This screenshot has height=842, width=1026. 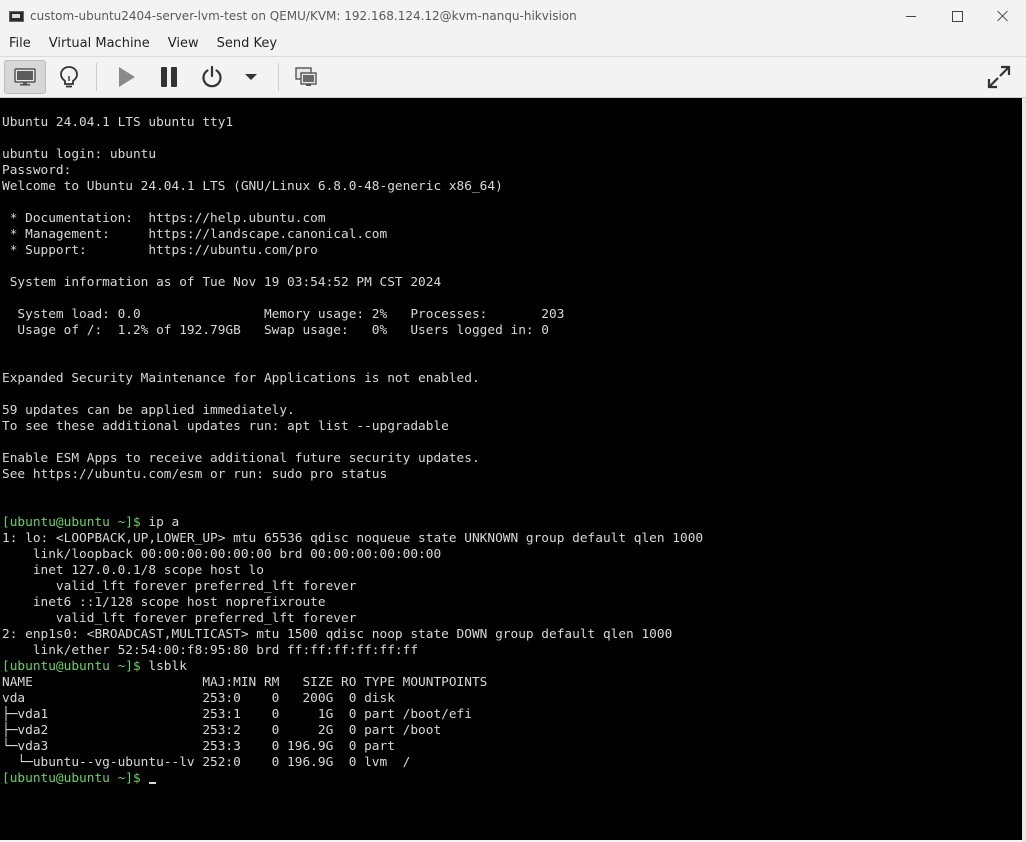 What do you see at coordinates (237, 714) in the screenshot?
I see `console-text: ├─vda1 253:1 0 1G 0 part /boot/efi` at bounding box center [237, 714].